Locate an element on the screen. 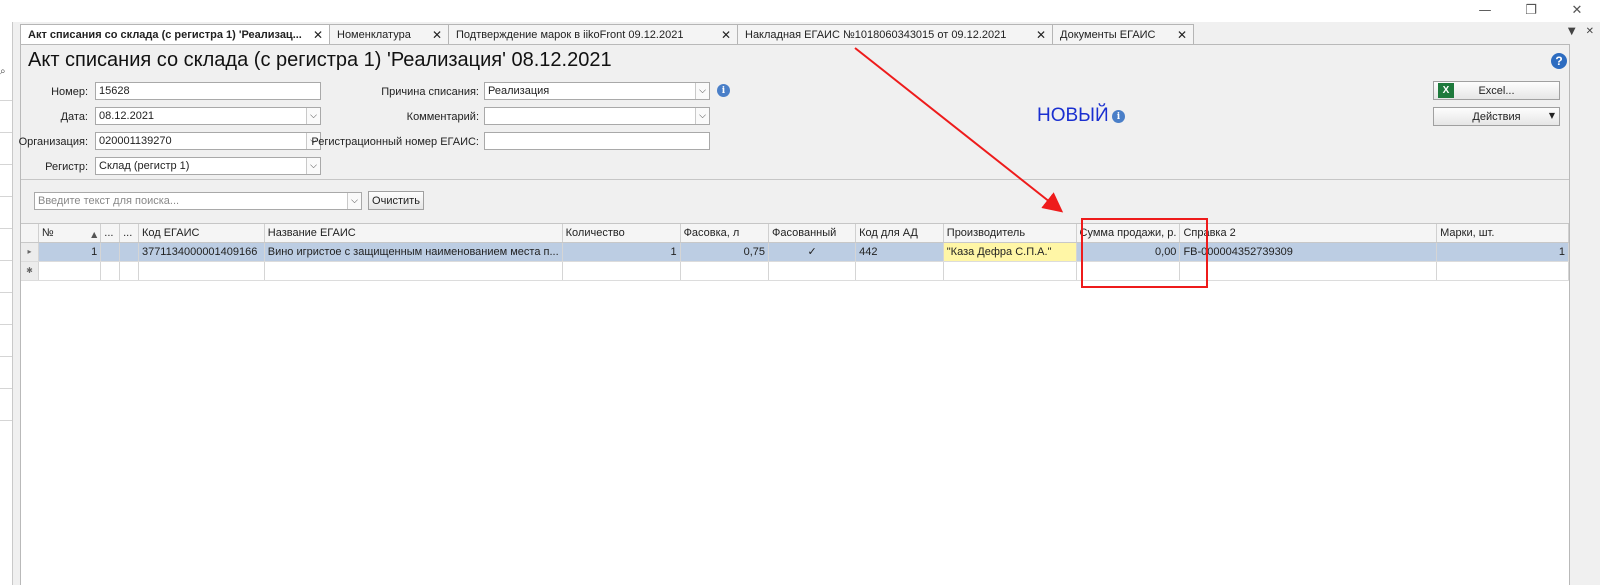 The width and height of the screenshot is (1600, 585). column-header: Количество is located at coordinates (621, 233).